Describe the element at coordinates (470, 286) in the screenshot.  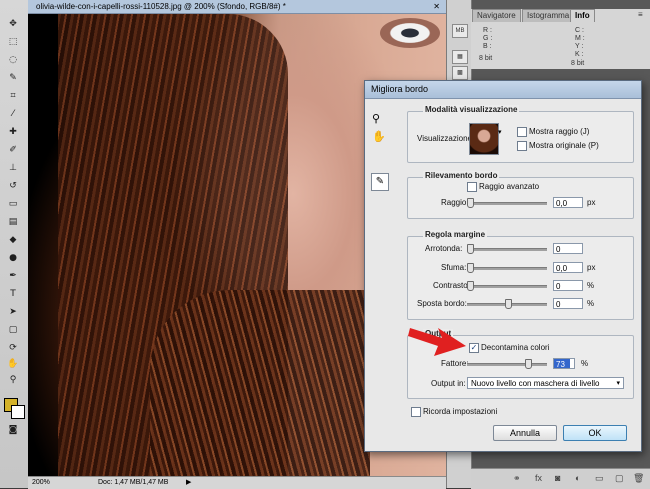
I see `contrast-slider-thumb` at that location.